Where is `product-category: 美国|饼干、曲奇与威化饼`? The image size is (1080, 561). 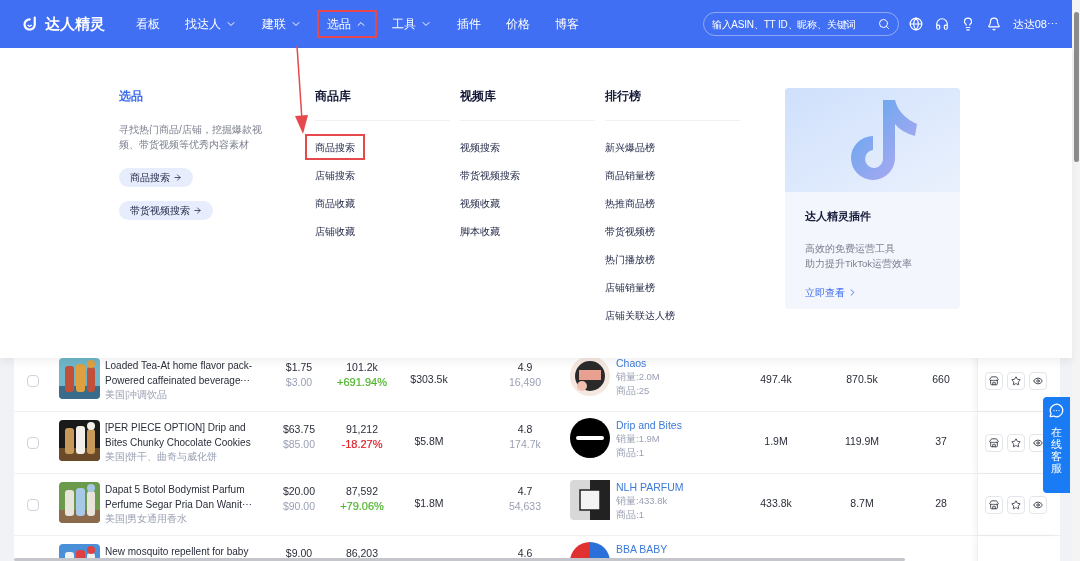
product-category: 美国|饼干、曲奇与威化饼 is located at coordinates (162, 457).